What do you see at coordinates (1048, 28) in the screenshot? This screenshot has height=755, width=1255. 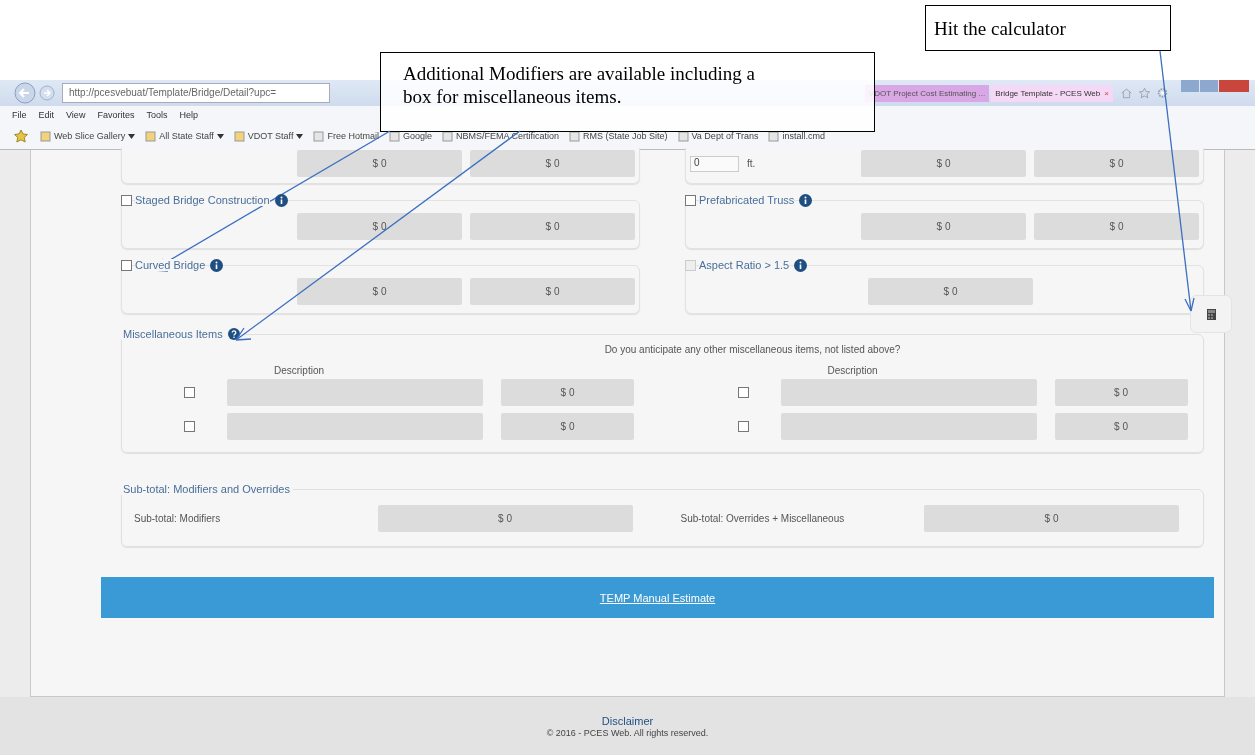 I see `annotation-callout: Hit the calculator` at bounding box center [1048, 28].